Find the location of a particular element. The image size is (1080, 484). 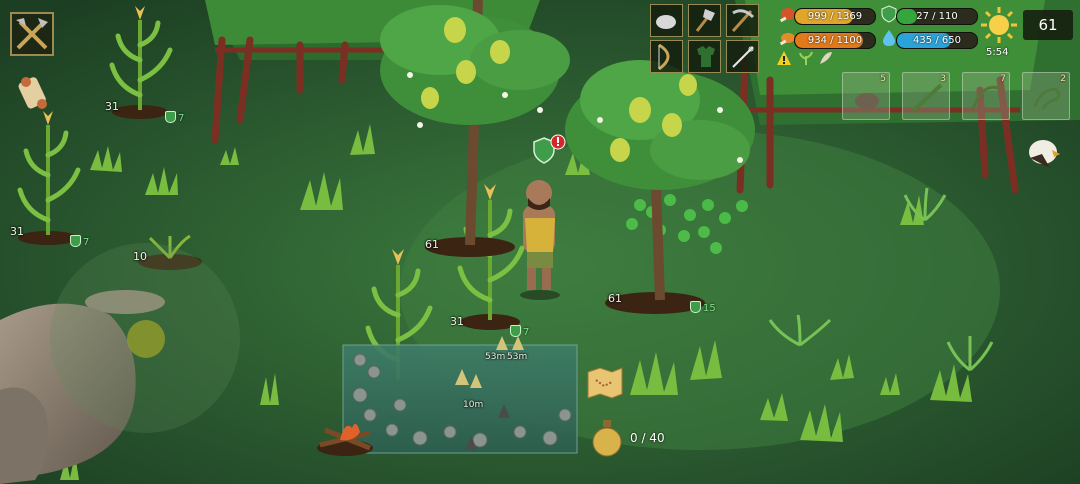

energy-bar: 934 / 1100 is located at coordinates (835, 40).